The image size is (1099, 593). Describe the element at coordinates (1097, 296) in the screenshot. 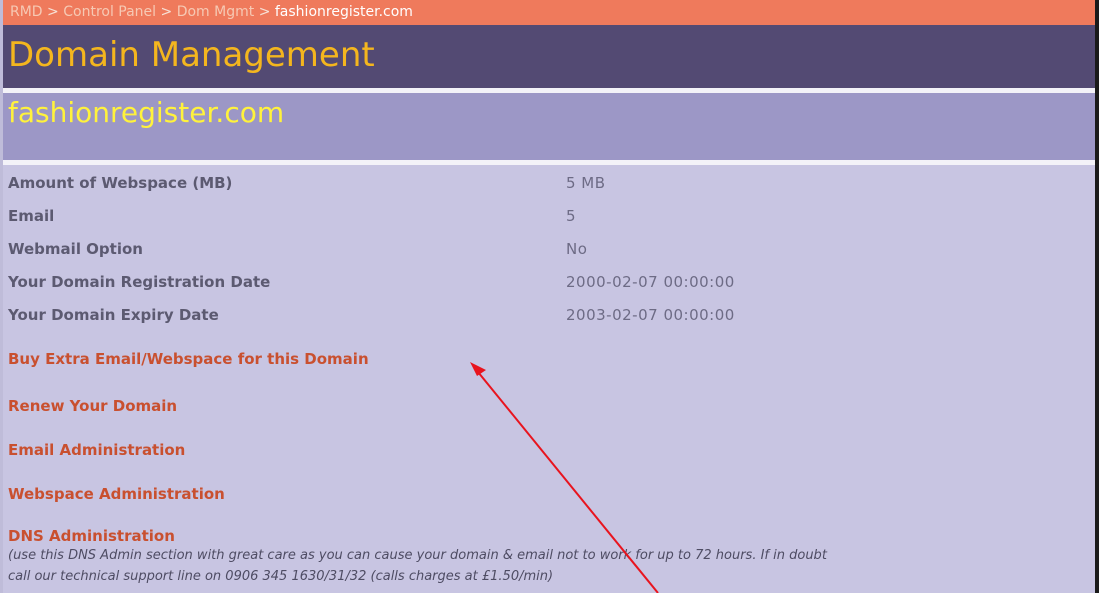

I see `right-border` at that location.